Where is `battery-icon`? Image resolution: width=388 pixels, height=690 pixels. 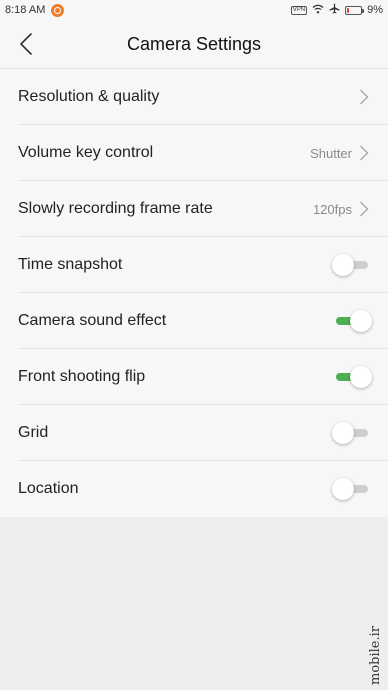 battery-icon is located at coordinates (355, 10).